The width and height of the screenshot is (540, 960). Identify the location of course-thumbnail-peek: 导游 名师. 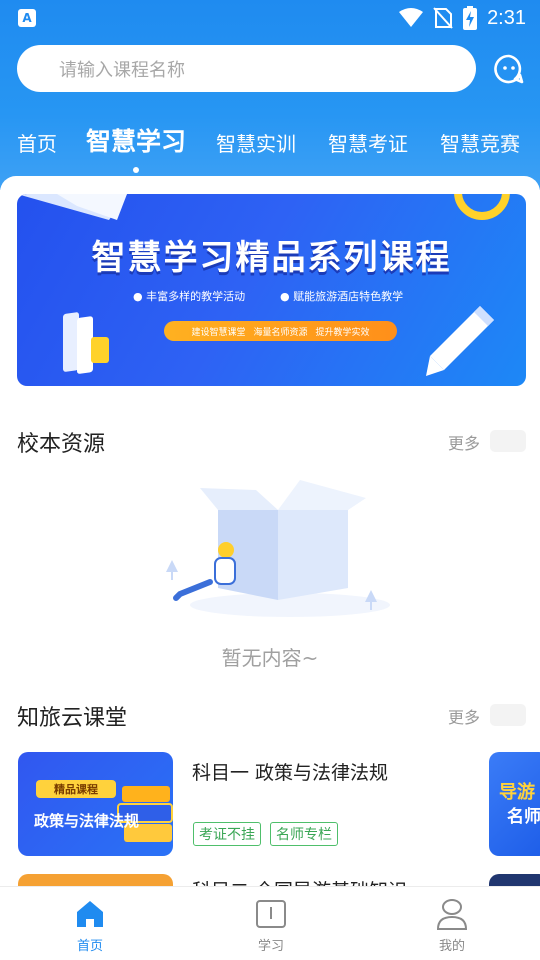
(514, 804).